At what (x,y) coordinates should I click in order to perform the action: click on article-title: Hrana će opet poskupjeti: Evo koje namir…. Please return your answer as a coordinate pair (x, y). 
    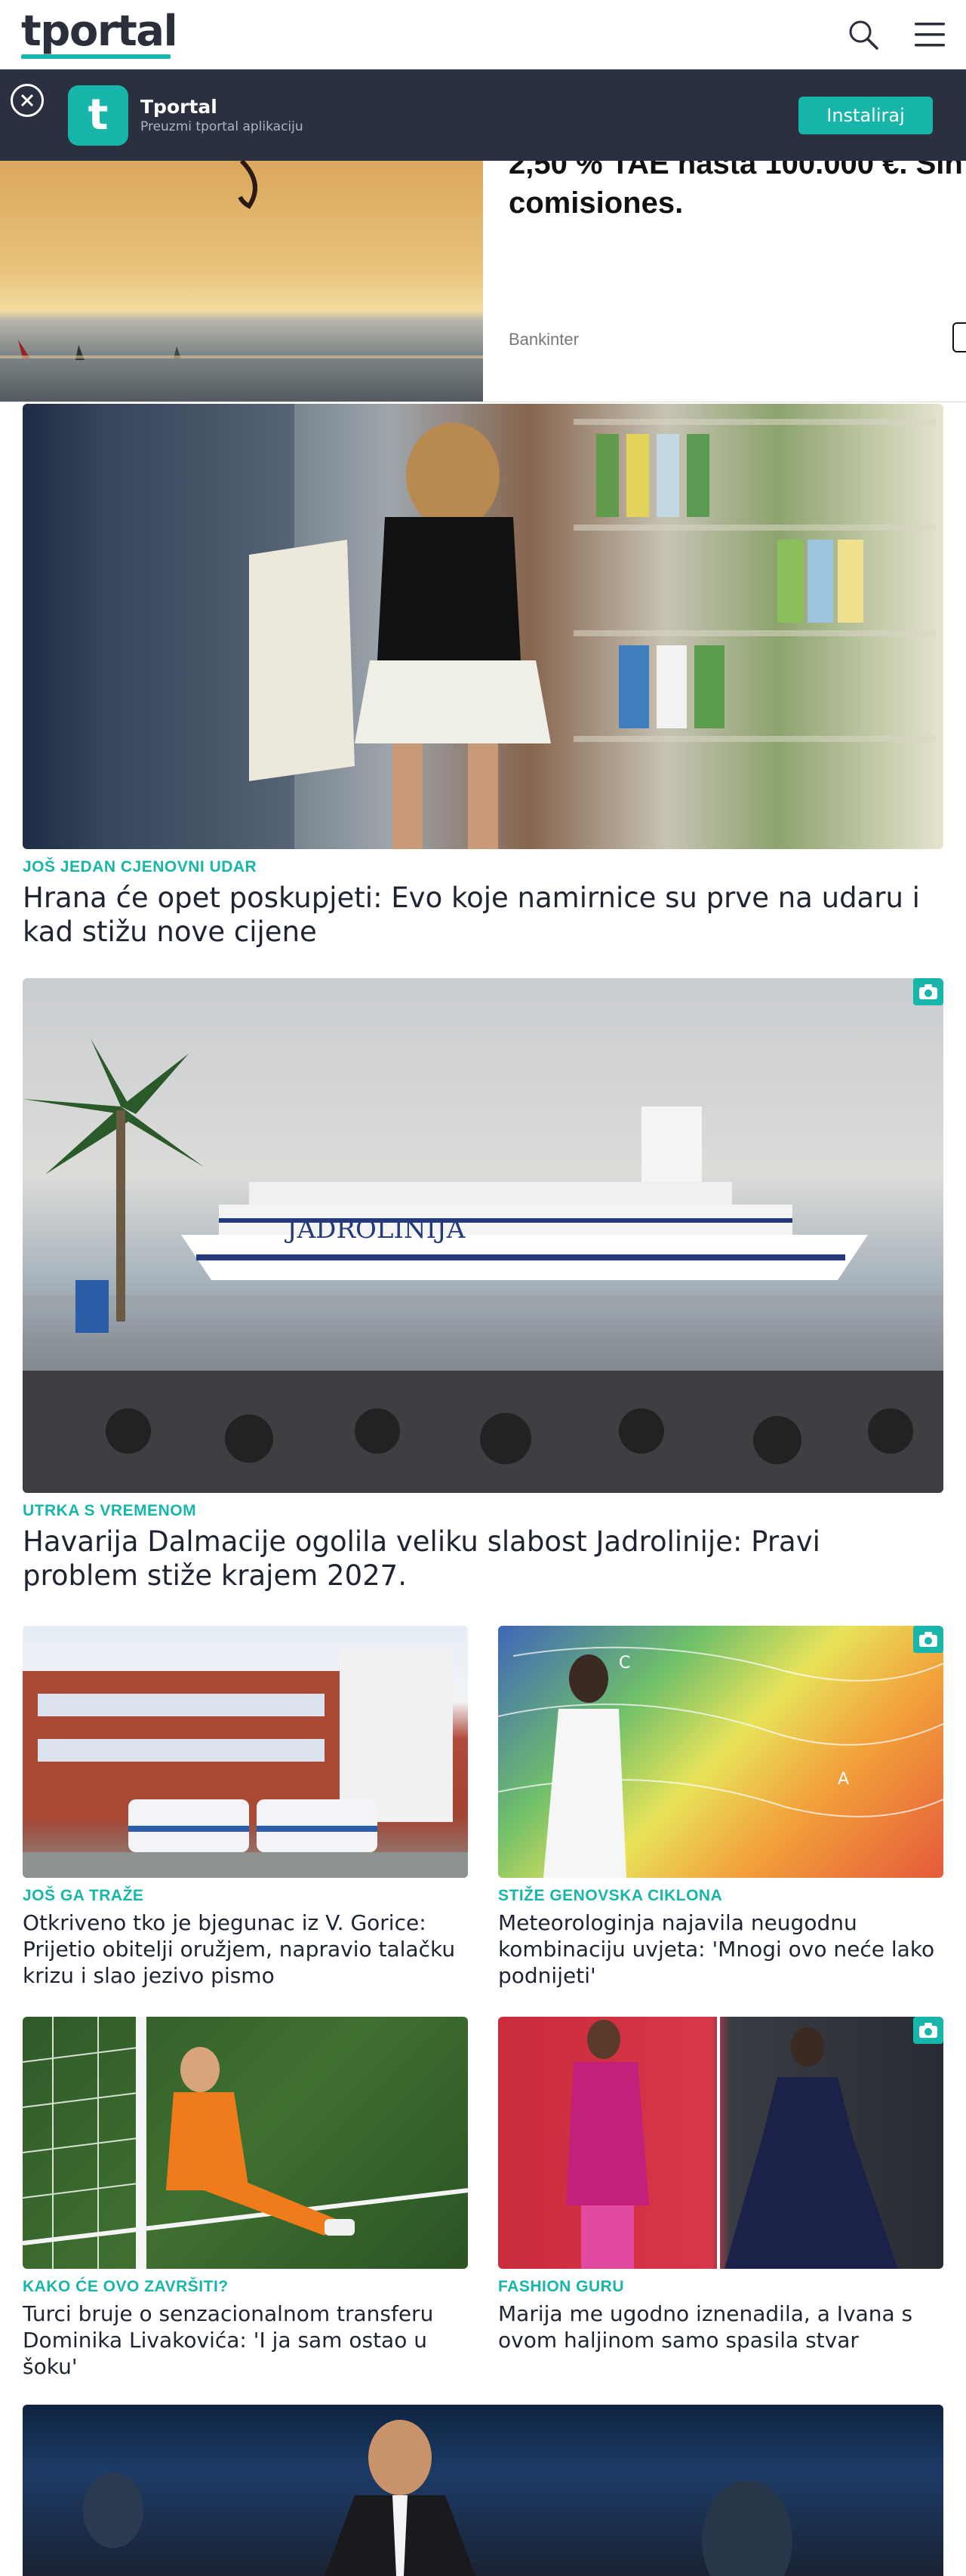
    Looking at the image, I should click on (483, 915).